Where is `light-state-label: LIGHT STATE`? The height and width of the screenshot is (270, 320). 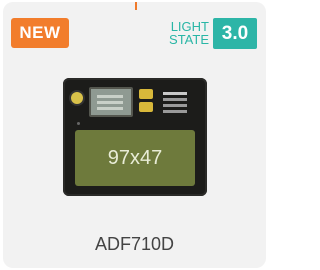 light-state-label: LIGHT STATE is located at coordinates (189, 33).